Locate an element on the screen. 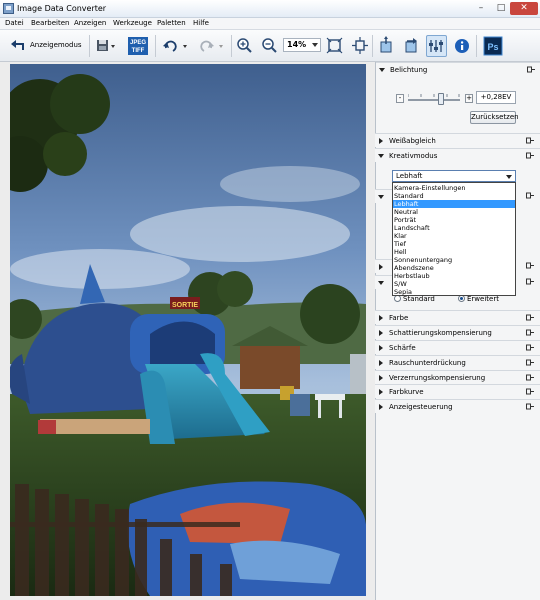  dropdown-option: Sepia is located at coordinates (454, 292).